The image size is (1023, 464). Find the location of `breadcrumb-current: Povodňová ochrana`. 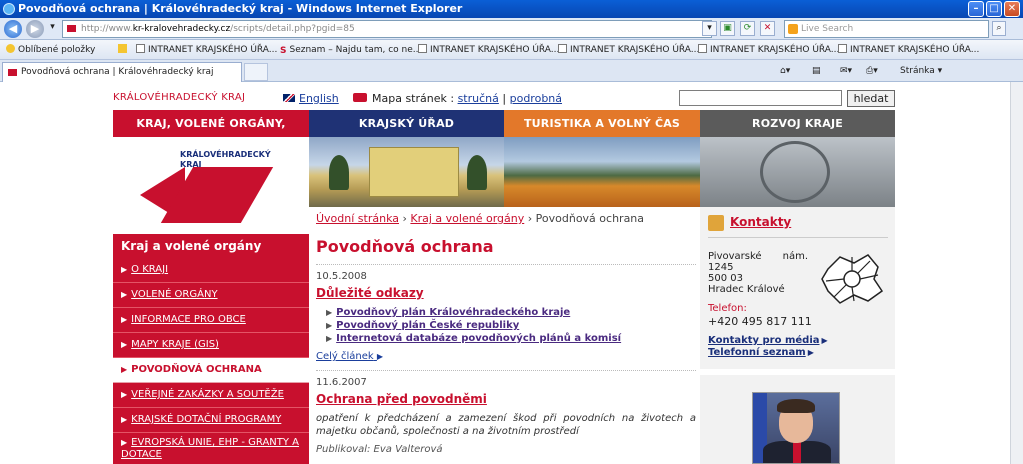

breadcrumb-current: Povodňová ochrana is located at coordinates (590, 218).